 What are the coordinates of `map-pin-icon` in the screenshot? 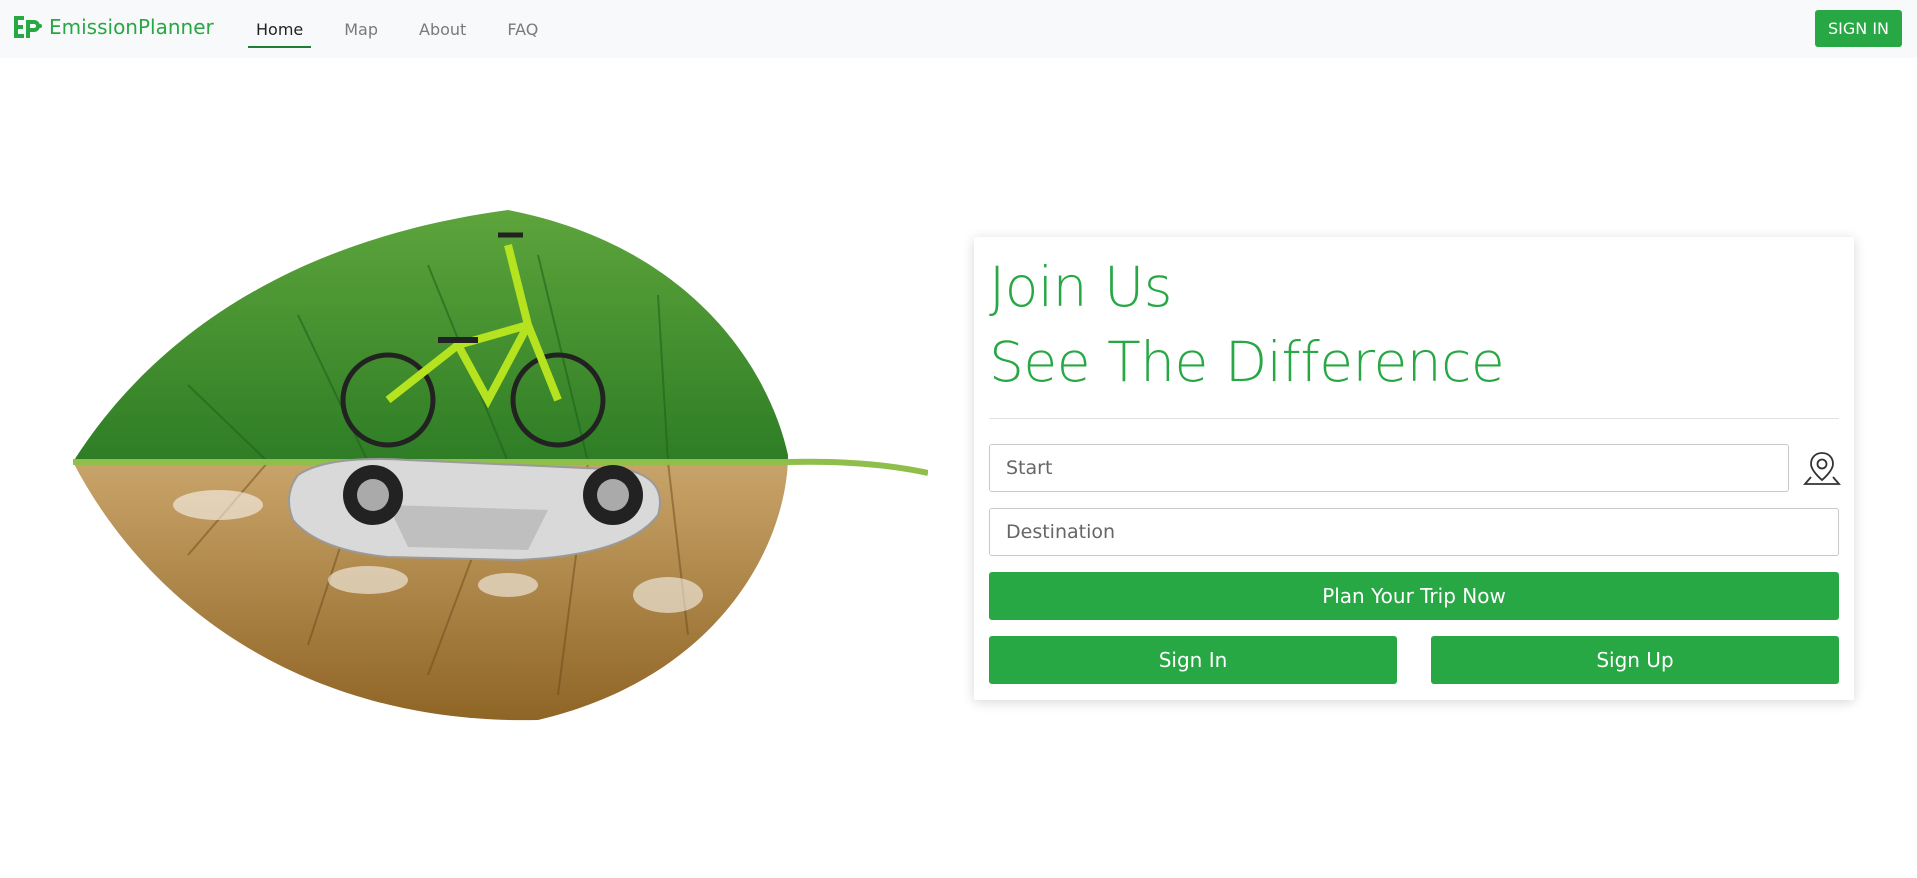 It's located at (1822, 468).